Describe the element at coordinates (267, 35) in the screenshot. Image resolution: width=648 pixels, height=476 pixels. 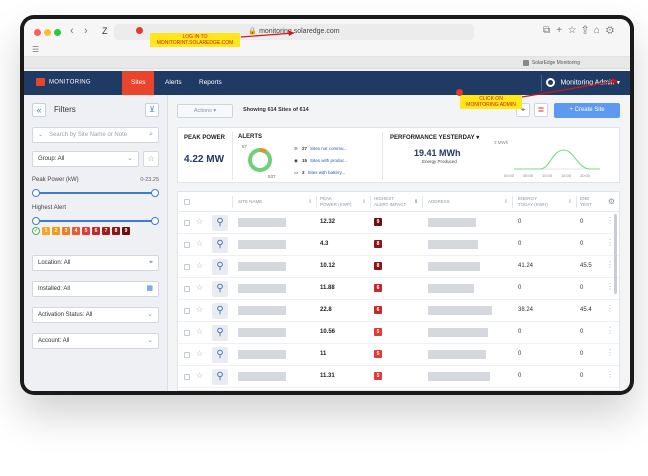
I see `arrow-to-url` at that location.